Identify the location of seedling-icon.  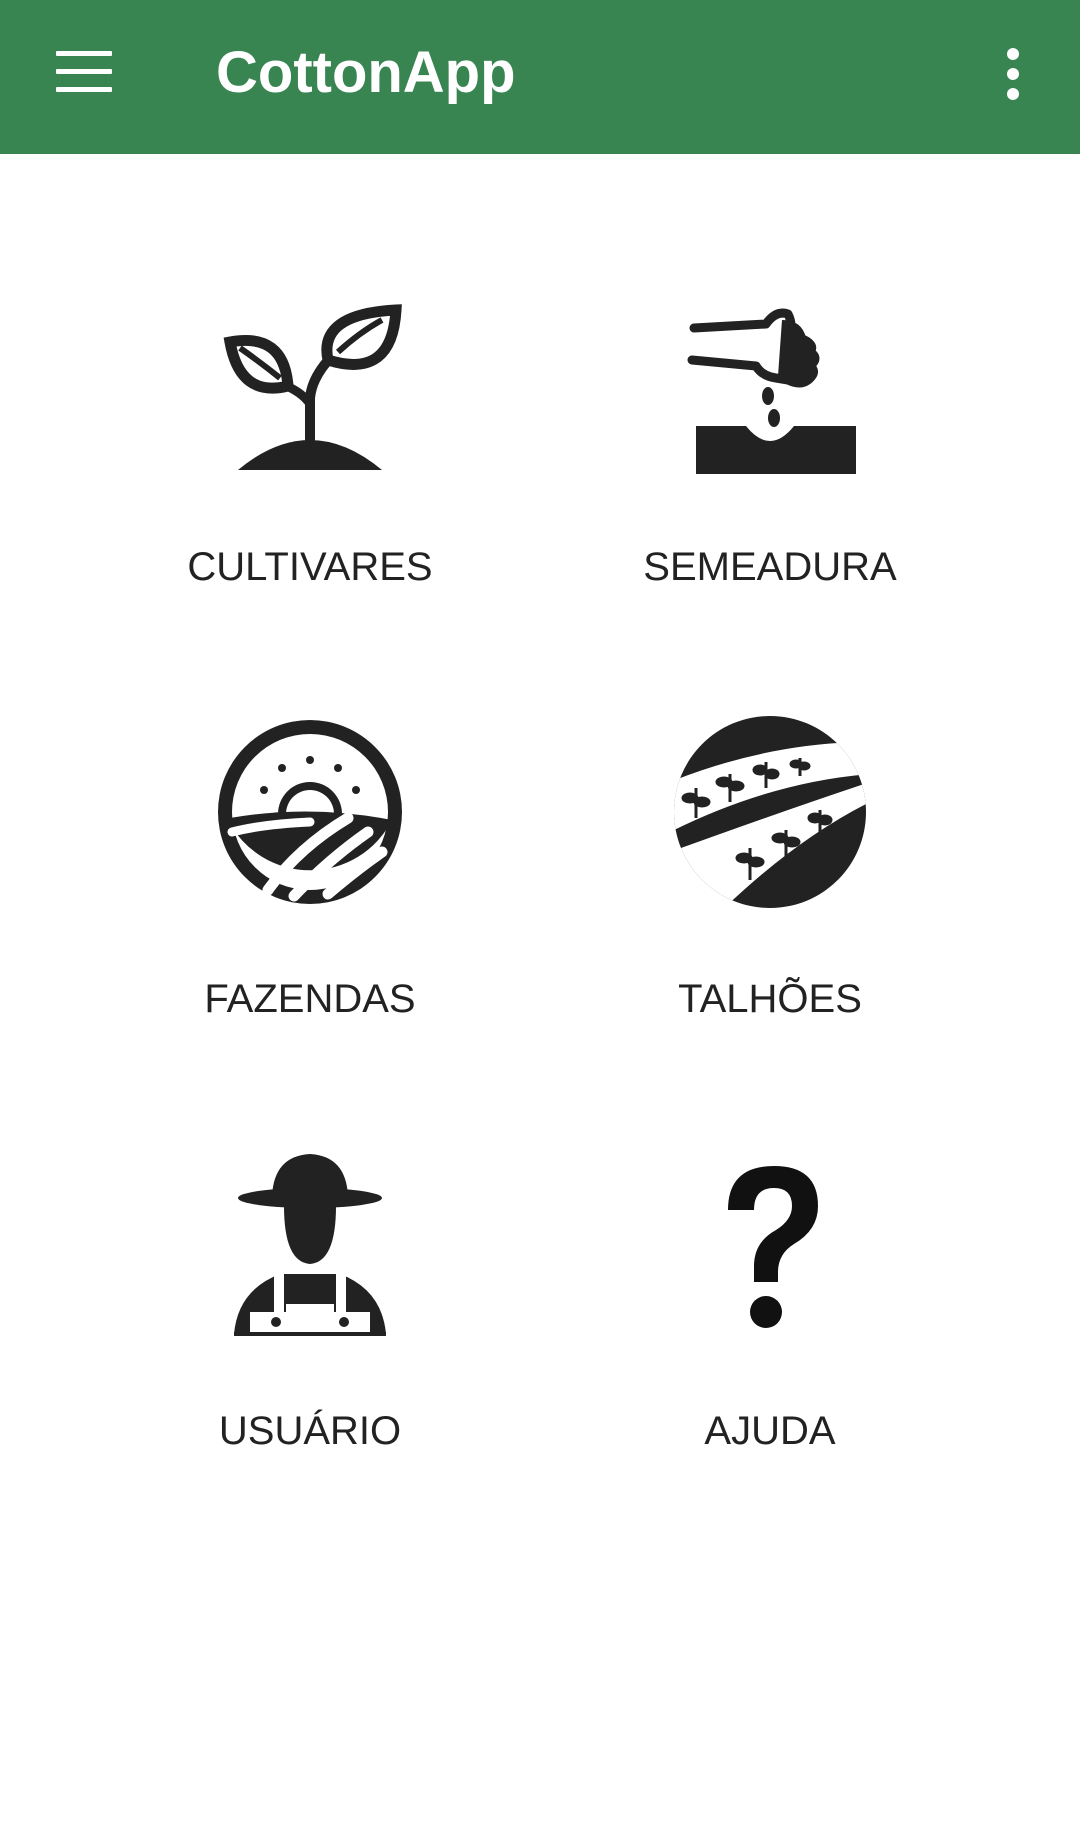
(310, 380).